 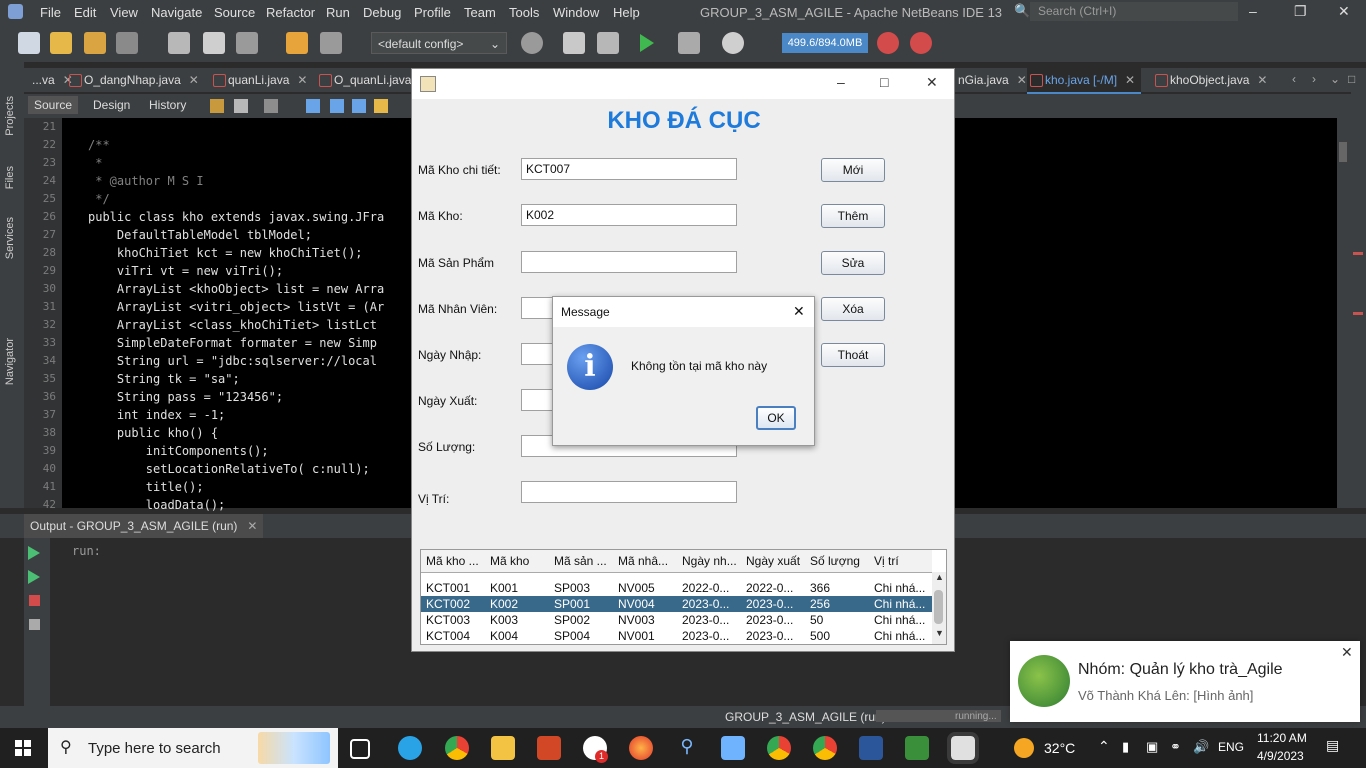 What do you see at coordinates (360, 749) in the screenshot?
I see `task-view-icon` at bounding box center [360, 749].